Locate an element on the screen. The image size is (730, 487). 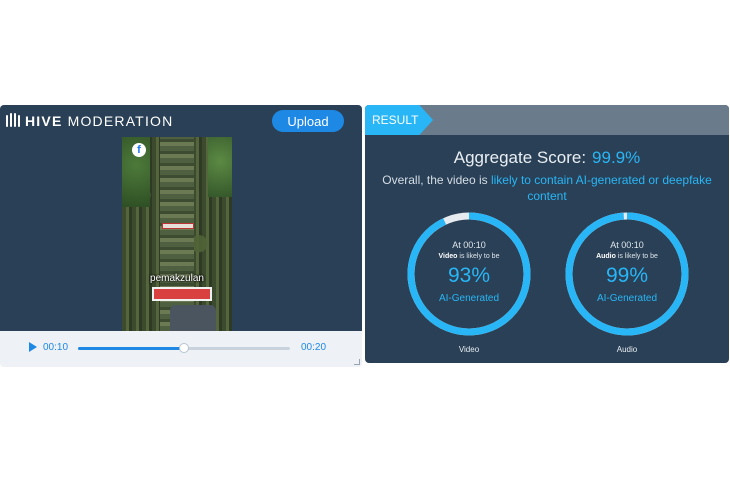
video-road is located at coordinates (177, 234).